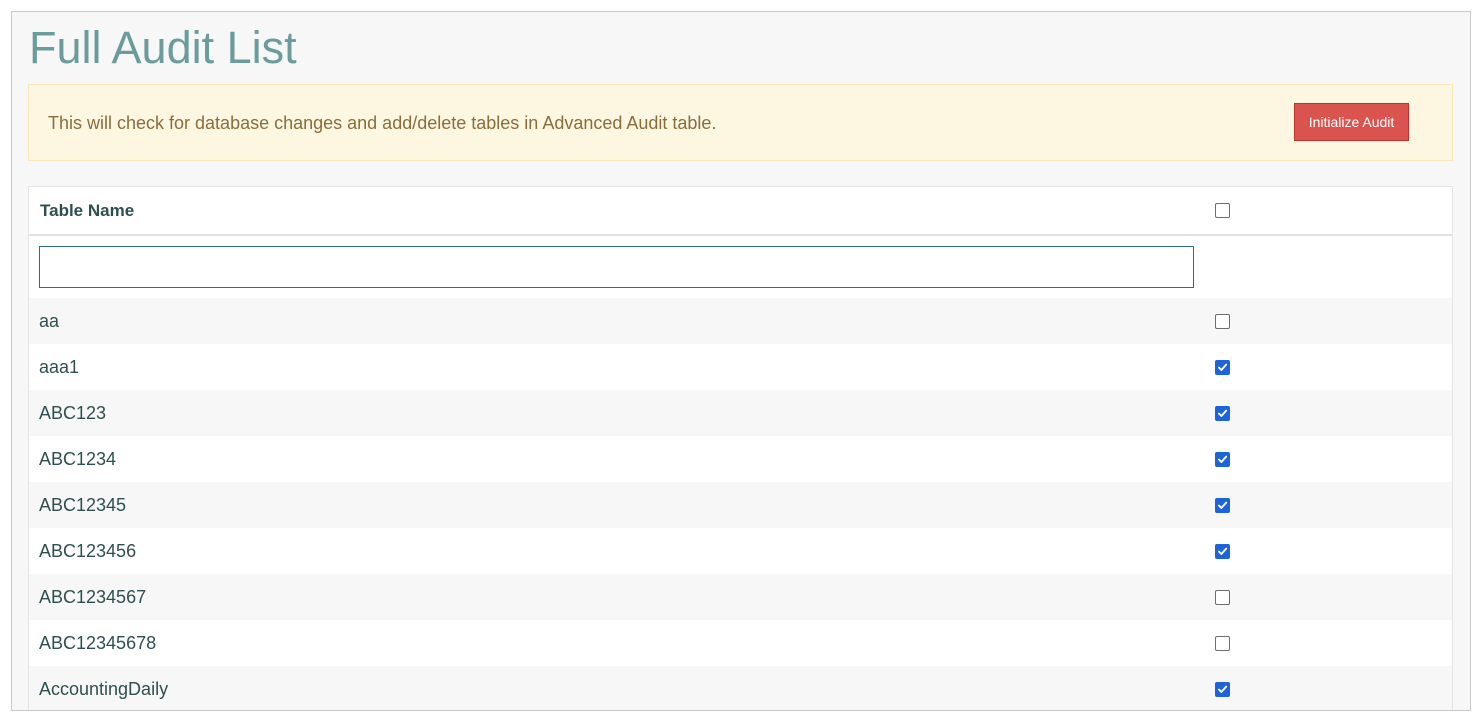 The image size is (1480, 726). Describe the element at coordinates (93, 597) in the screenshot. I see `table-row-name: ABC1234567` at that location.